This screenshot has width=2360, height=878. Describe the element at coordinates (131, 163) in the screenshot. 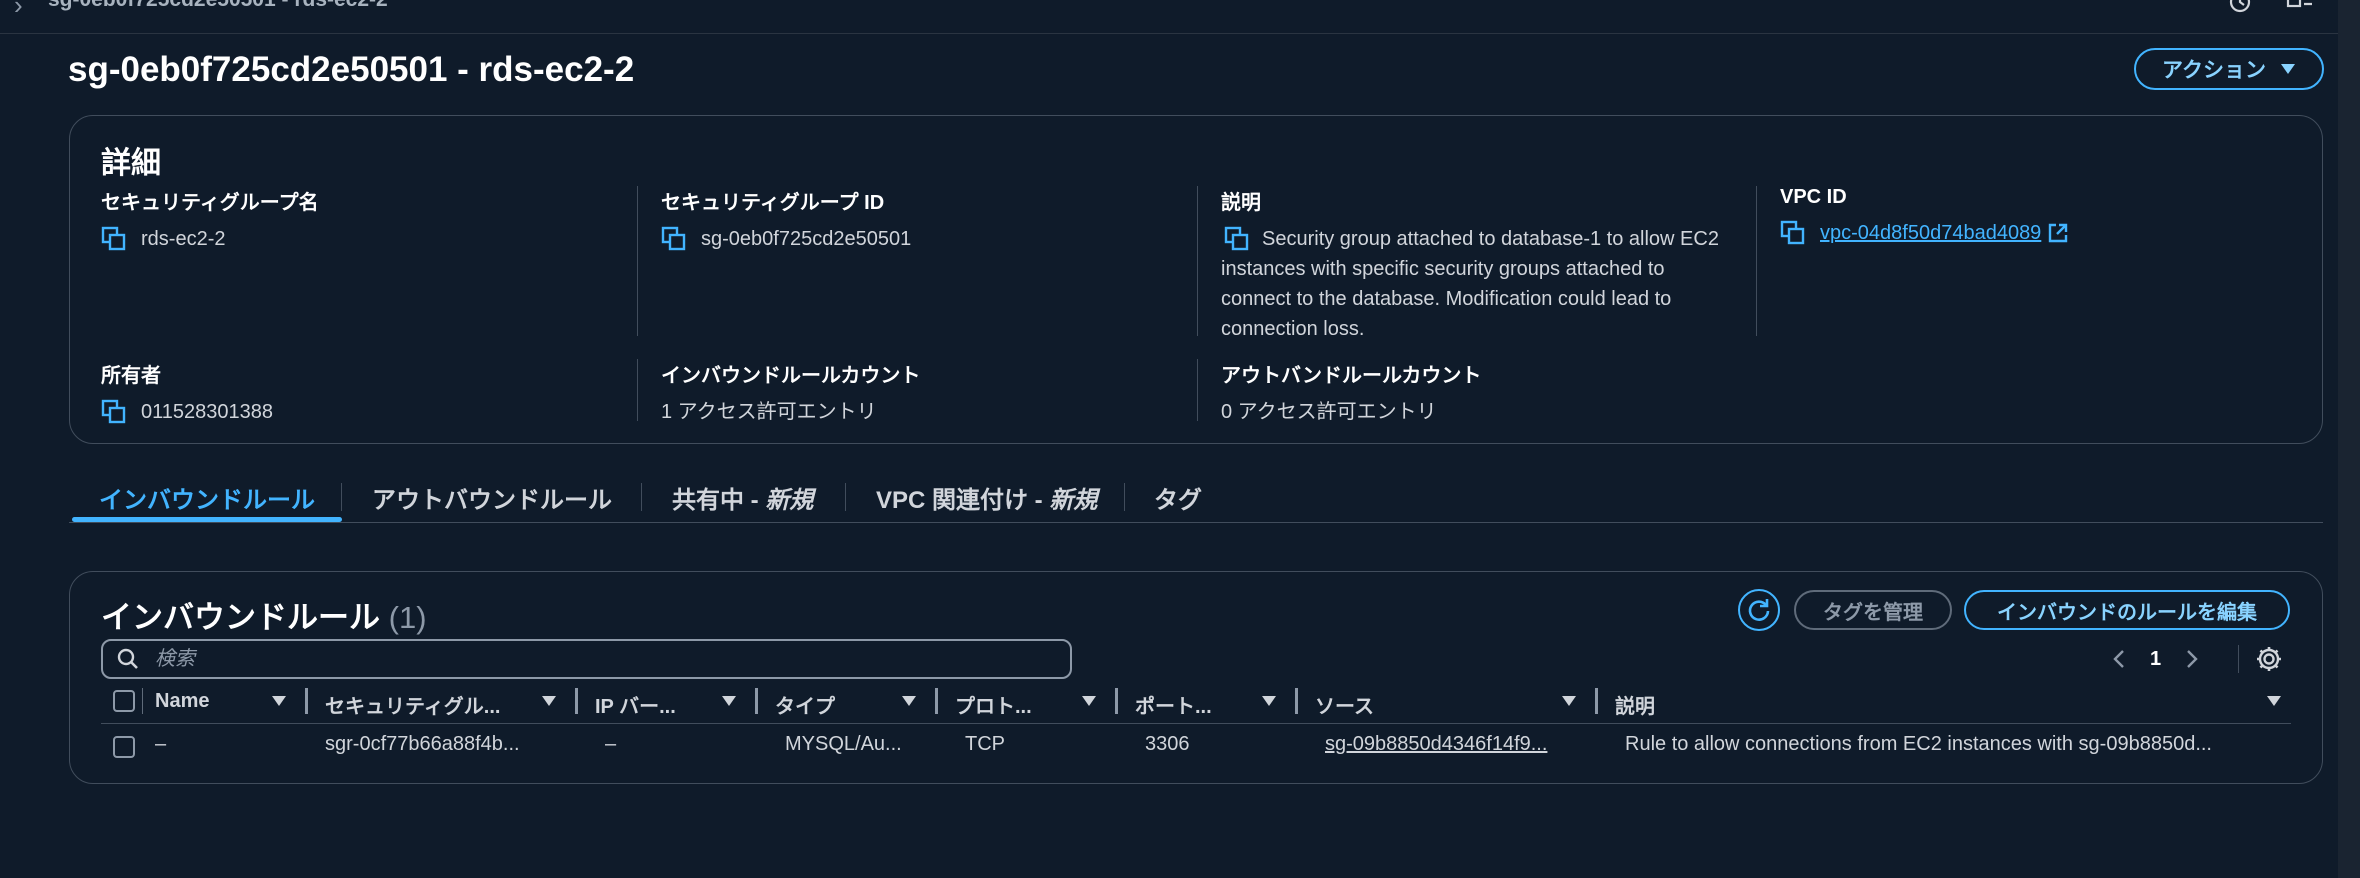

I see `details-heading: 詳細` at that location.